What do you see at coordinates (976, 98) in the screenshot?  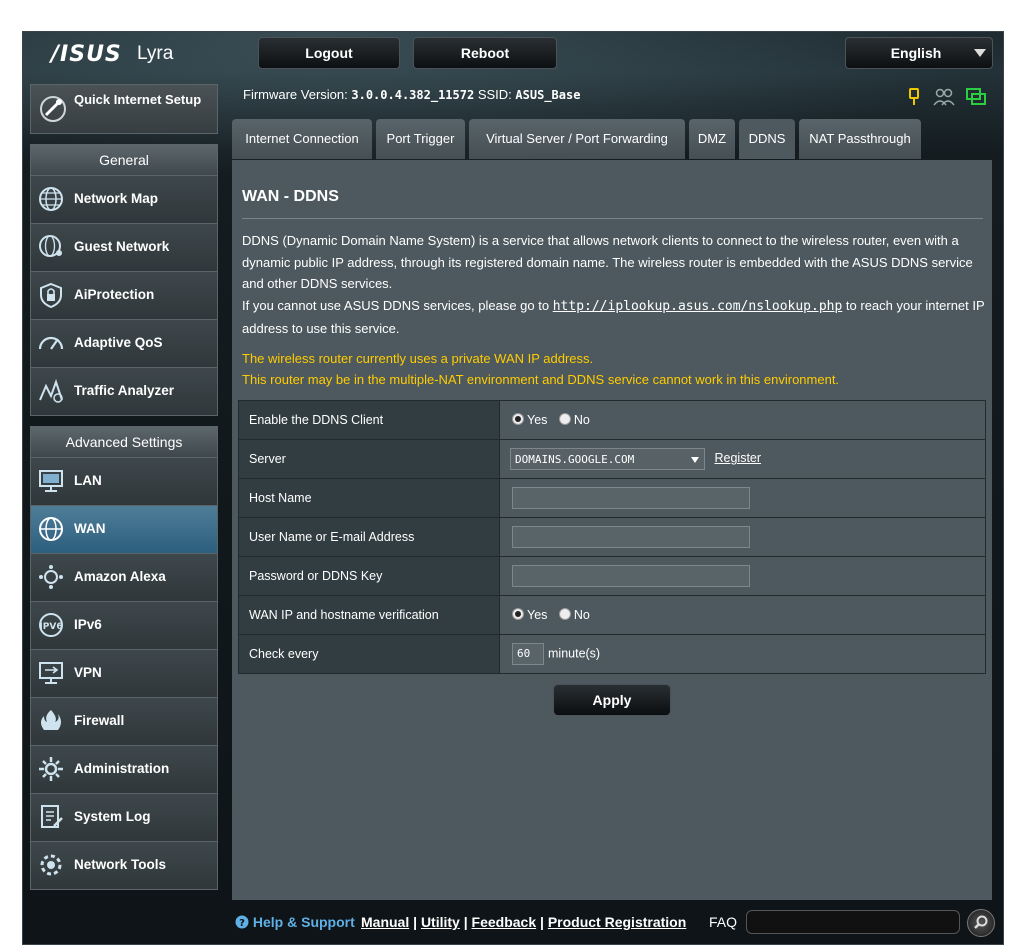 I see `internet-status-icon` at bounding box center [976, 98].